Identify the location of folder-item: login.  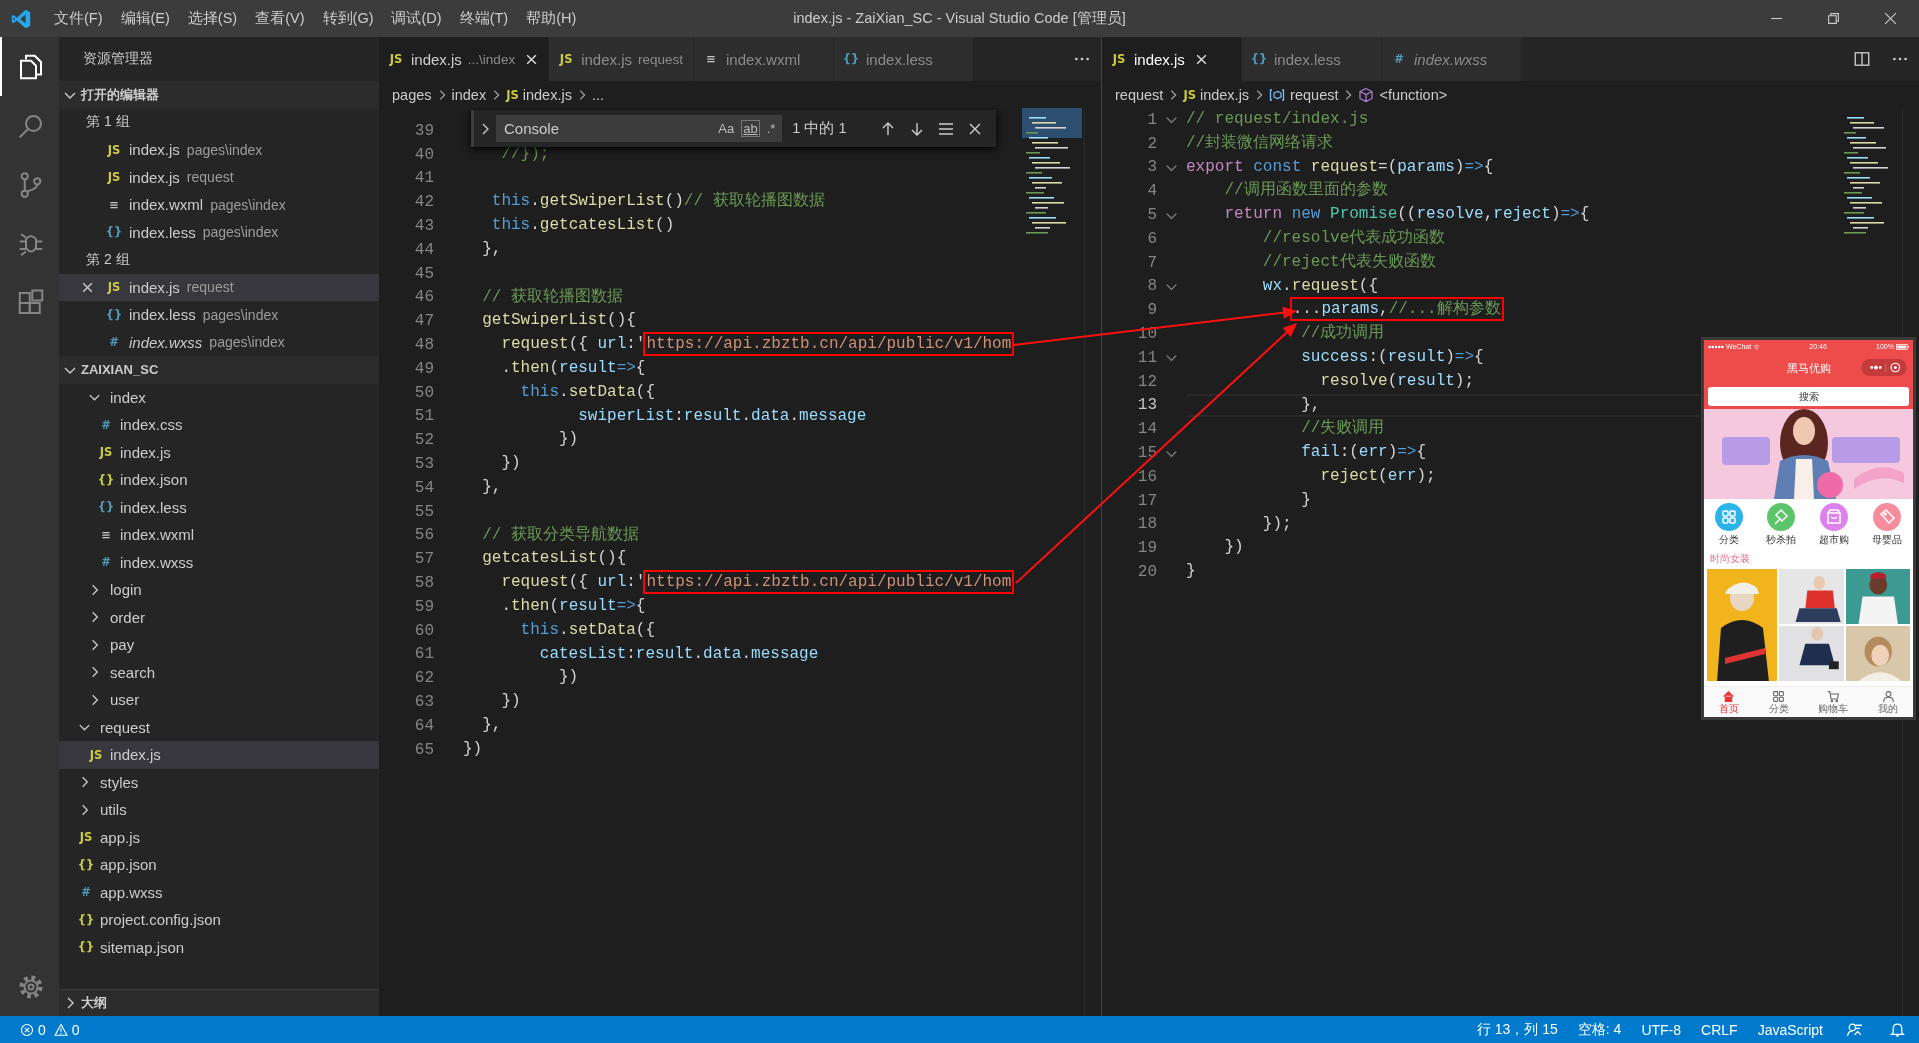
(219, 590).